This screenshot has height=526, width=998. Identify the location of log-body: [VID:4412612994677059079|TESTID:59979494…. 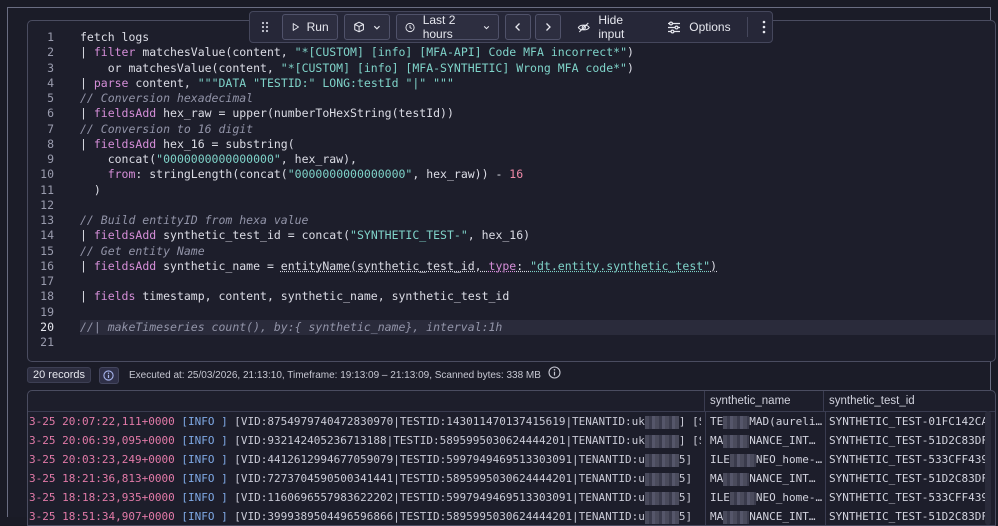
(436, 459).